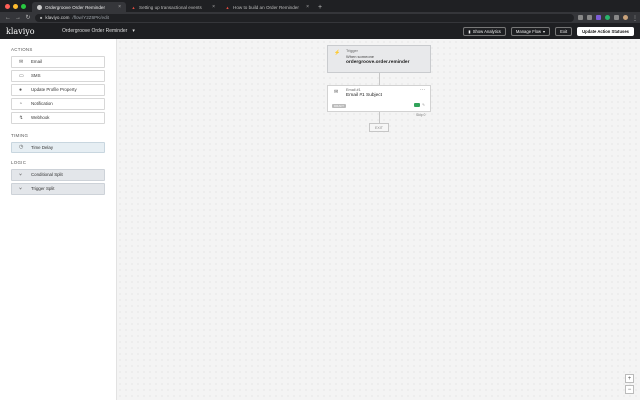  I want to click on actions-section-title: ACTIONS, so click(22, 49).